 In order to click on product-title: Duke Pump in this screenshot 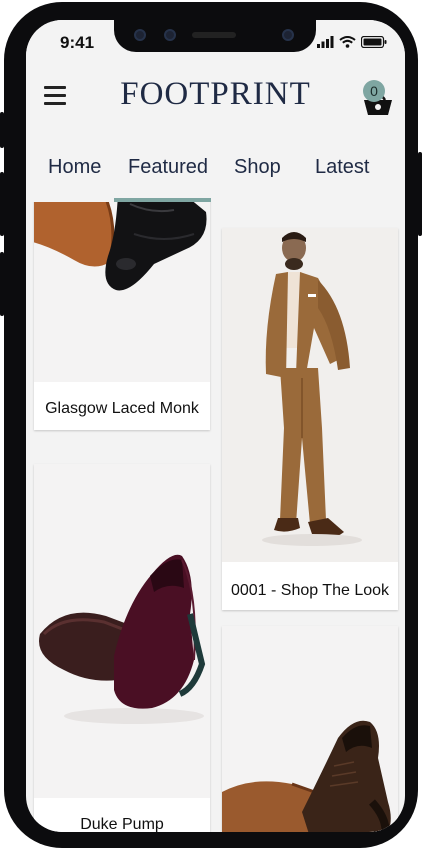, I will do `click(122, 824)`.